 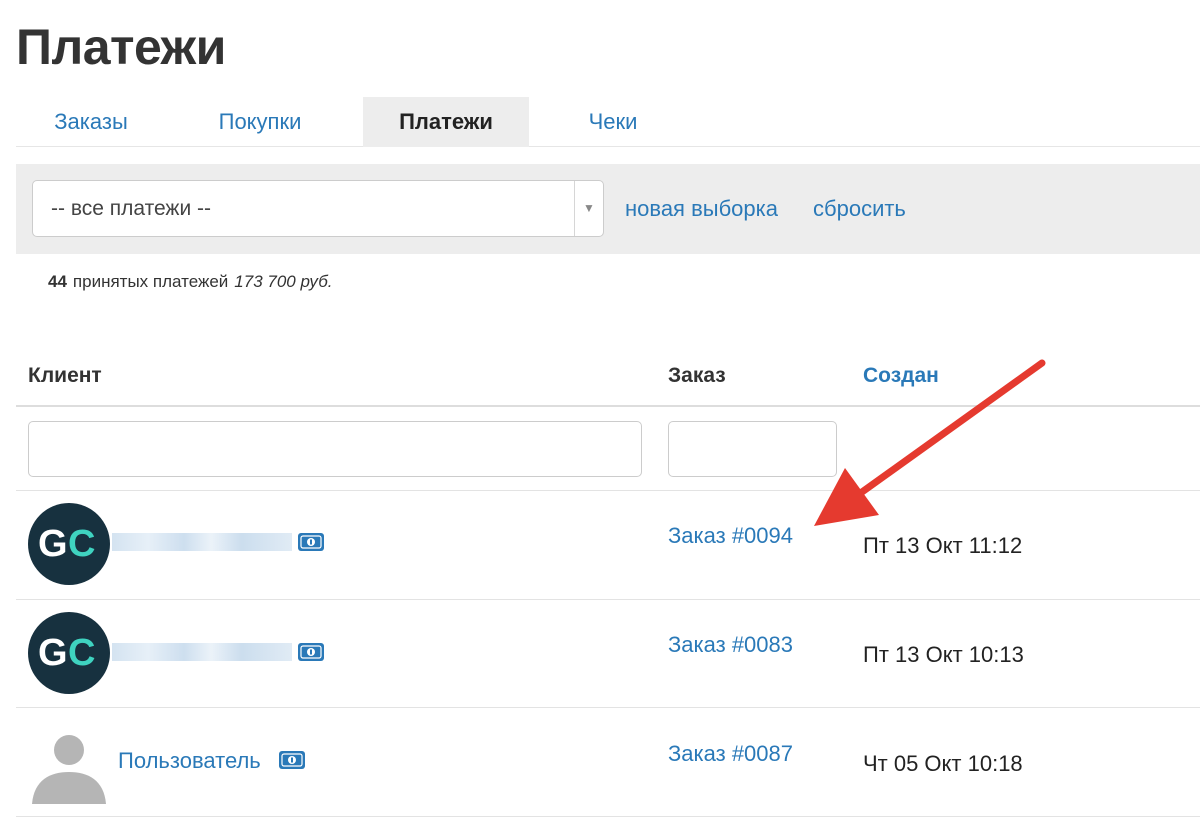 What do you see at coordinates (613, 122) in the screenshot?
I see `tab-receipts: Чеки` at bounding box center [613, 122].